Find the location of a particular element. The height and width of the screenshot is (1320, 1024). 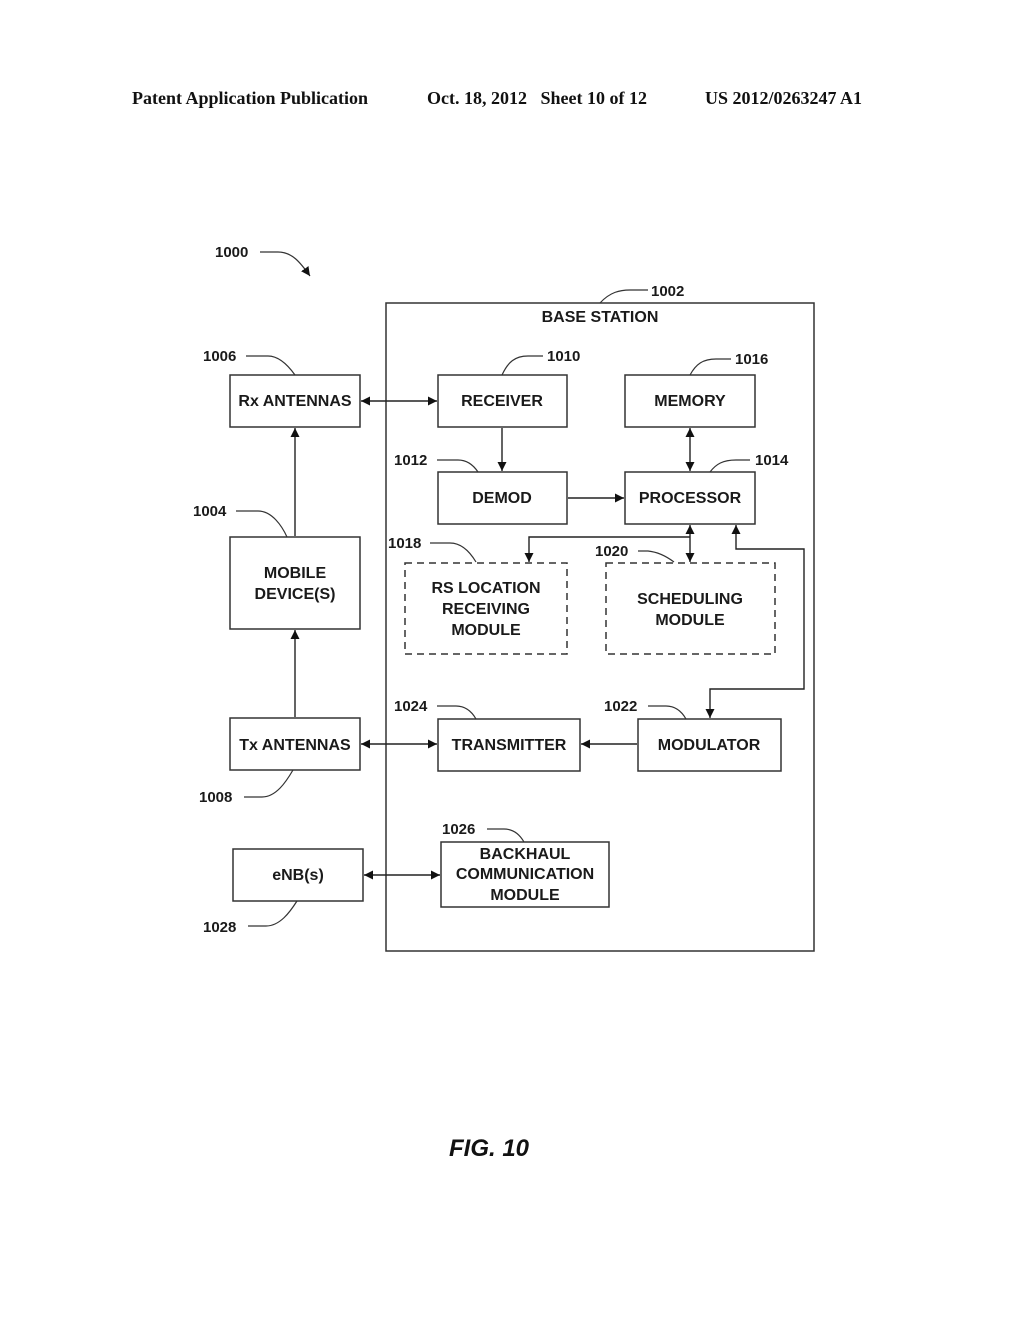

scheduling-module-block: SCHEDULING MODULE is located at coordinates (690, 608).